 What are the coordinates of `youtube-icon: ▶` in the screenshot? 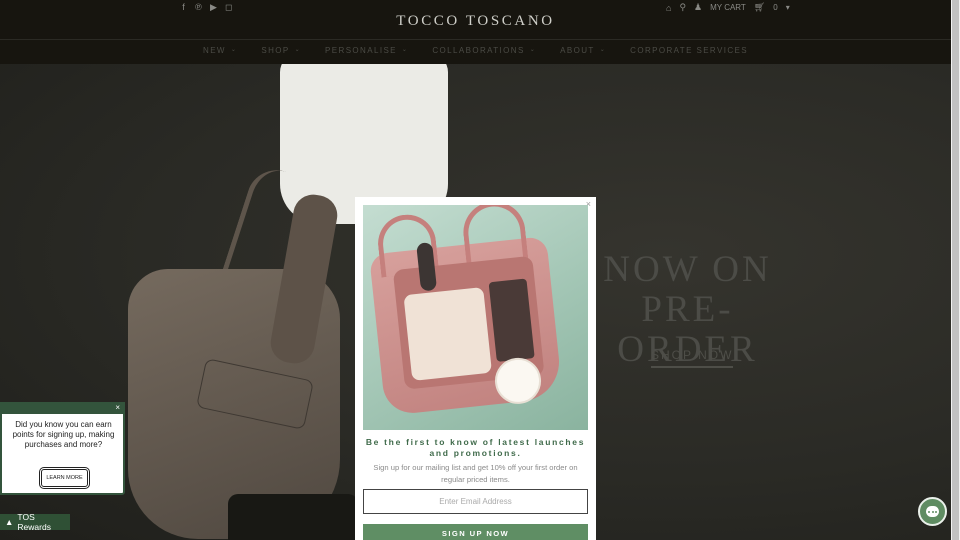 It's located at (213, 7).